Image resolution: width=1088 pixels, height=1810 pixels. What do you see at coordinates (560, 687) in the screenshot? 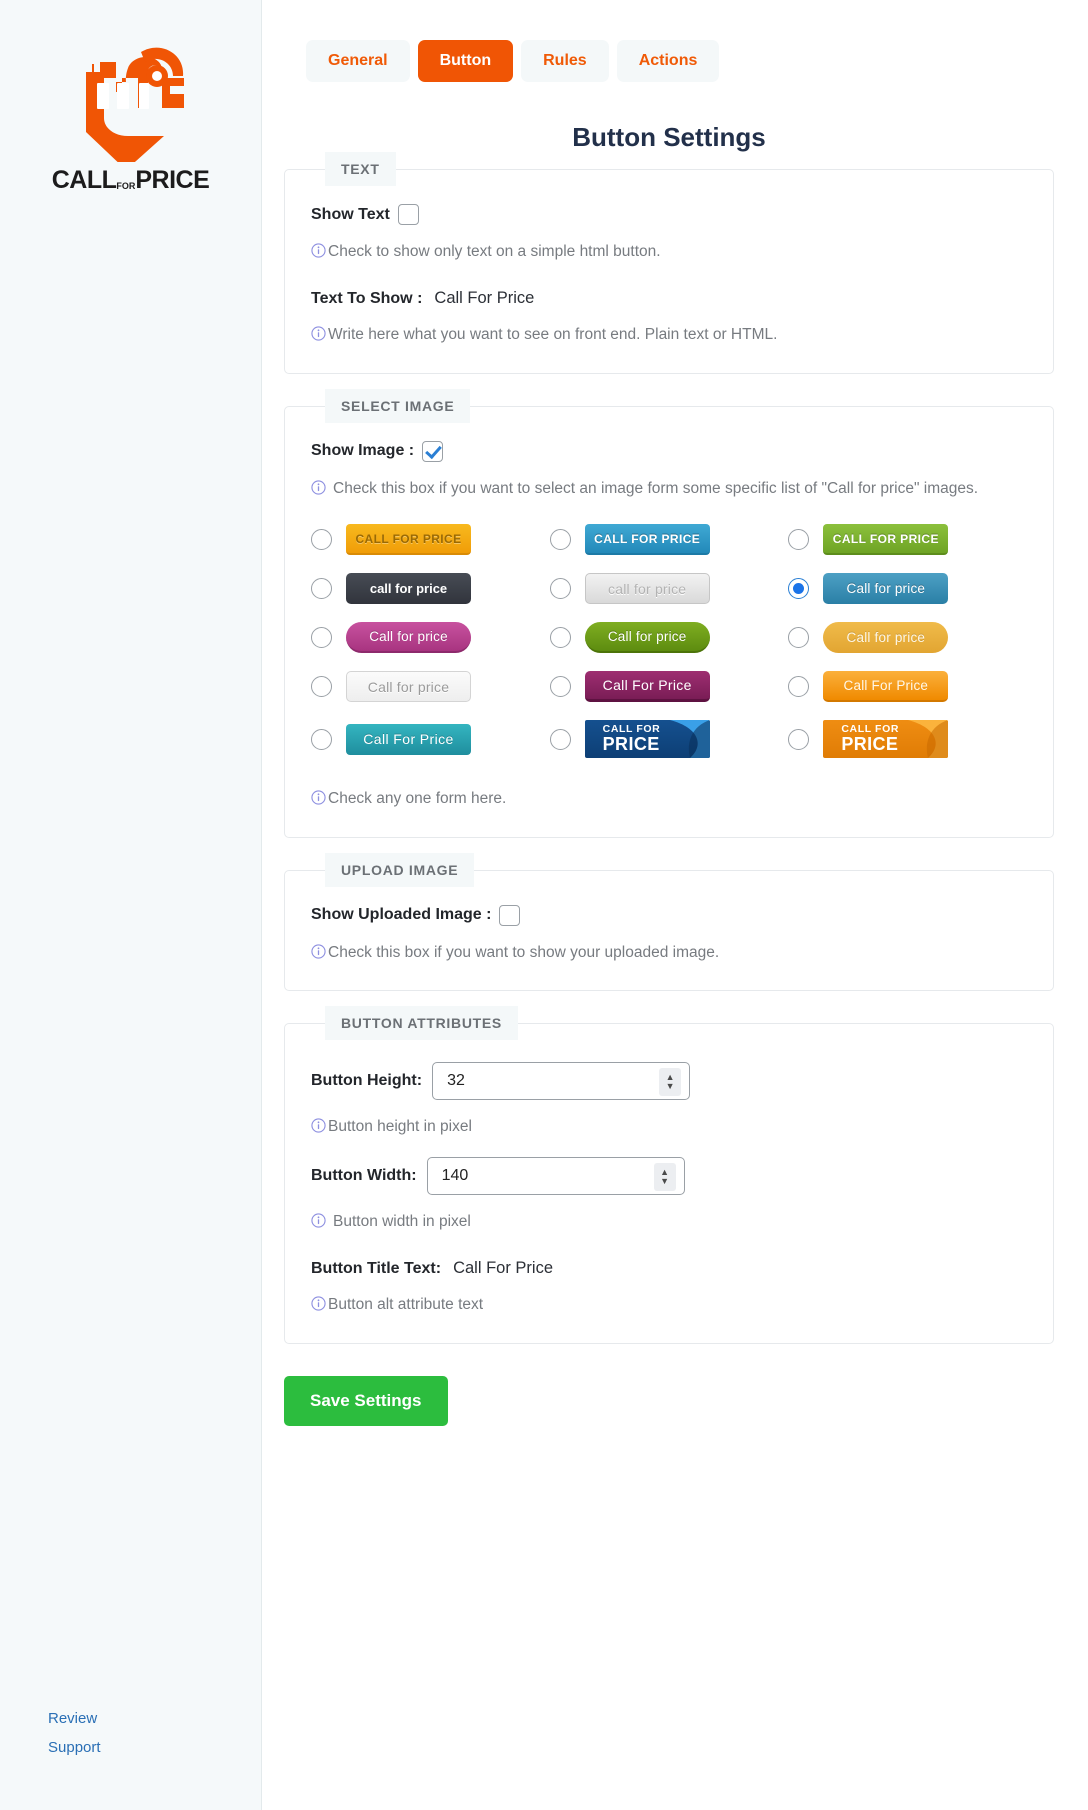
I see `image-option-purple-radio` at bounding box center [560, 687].